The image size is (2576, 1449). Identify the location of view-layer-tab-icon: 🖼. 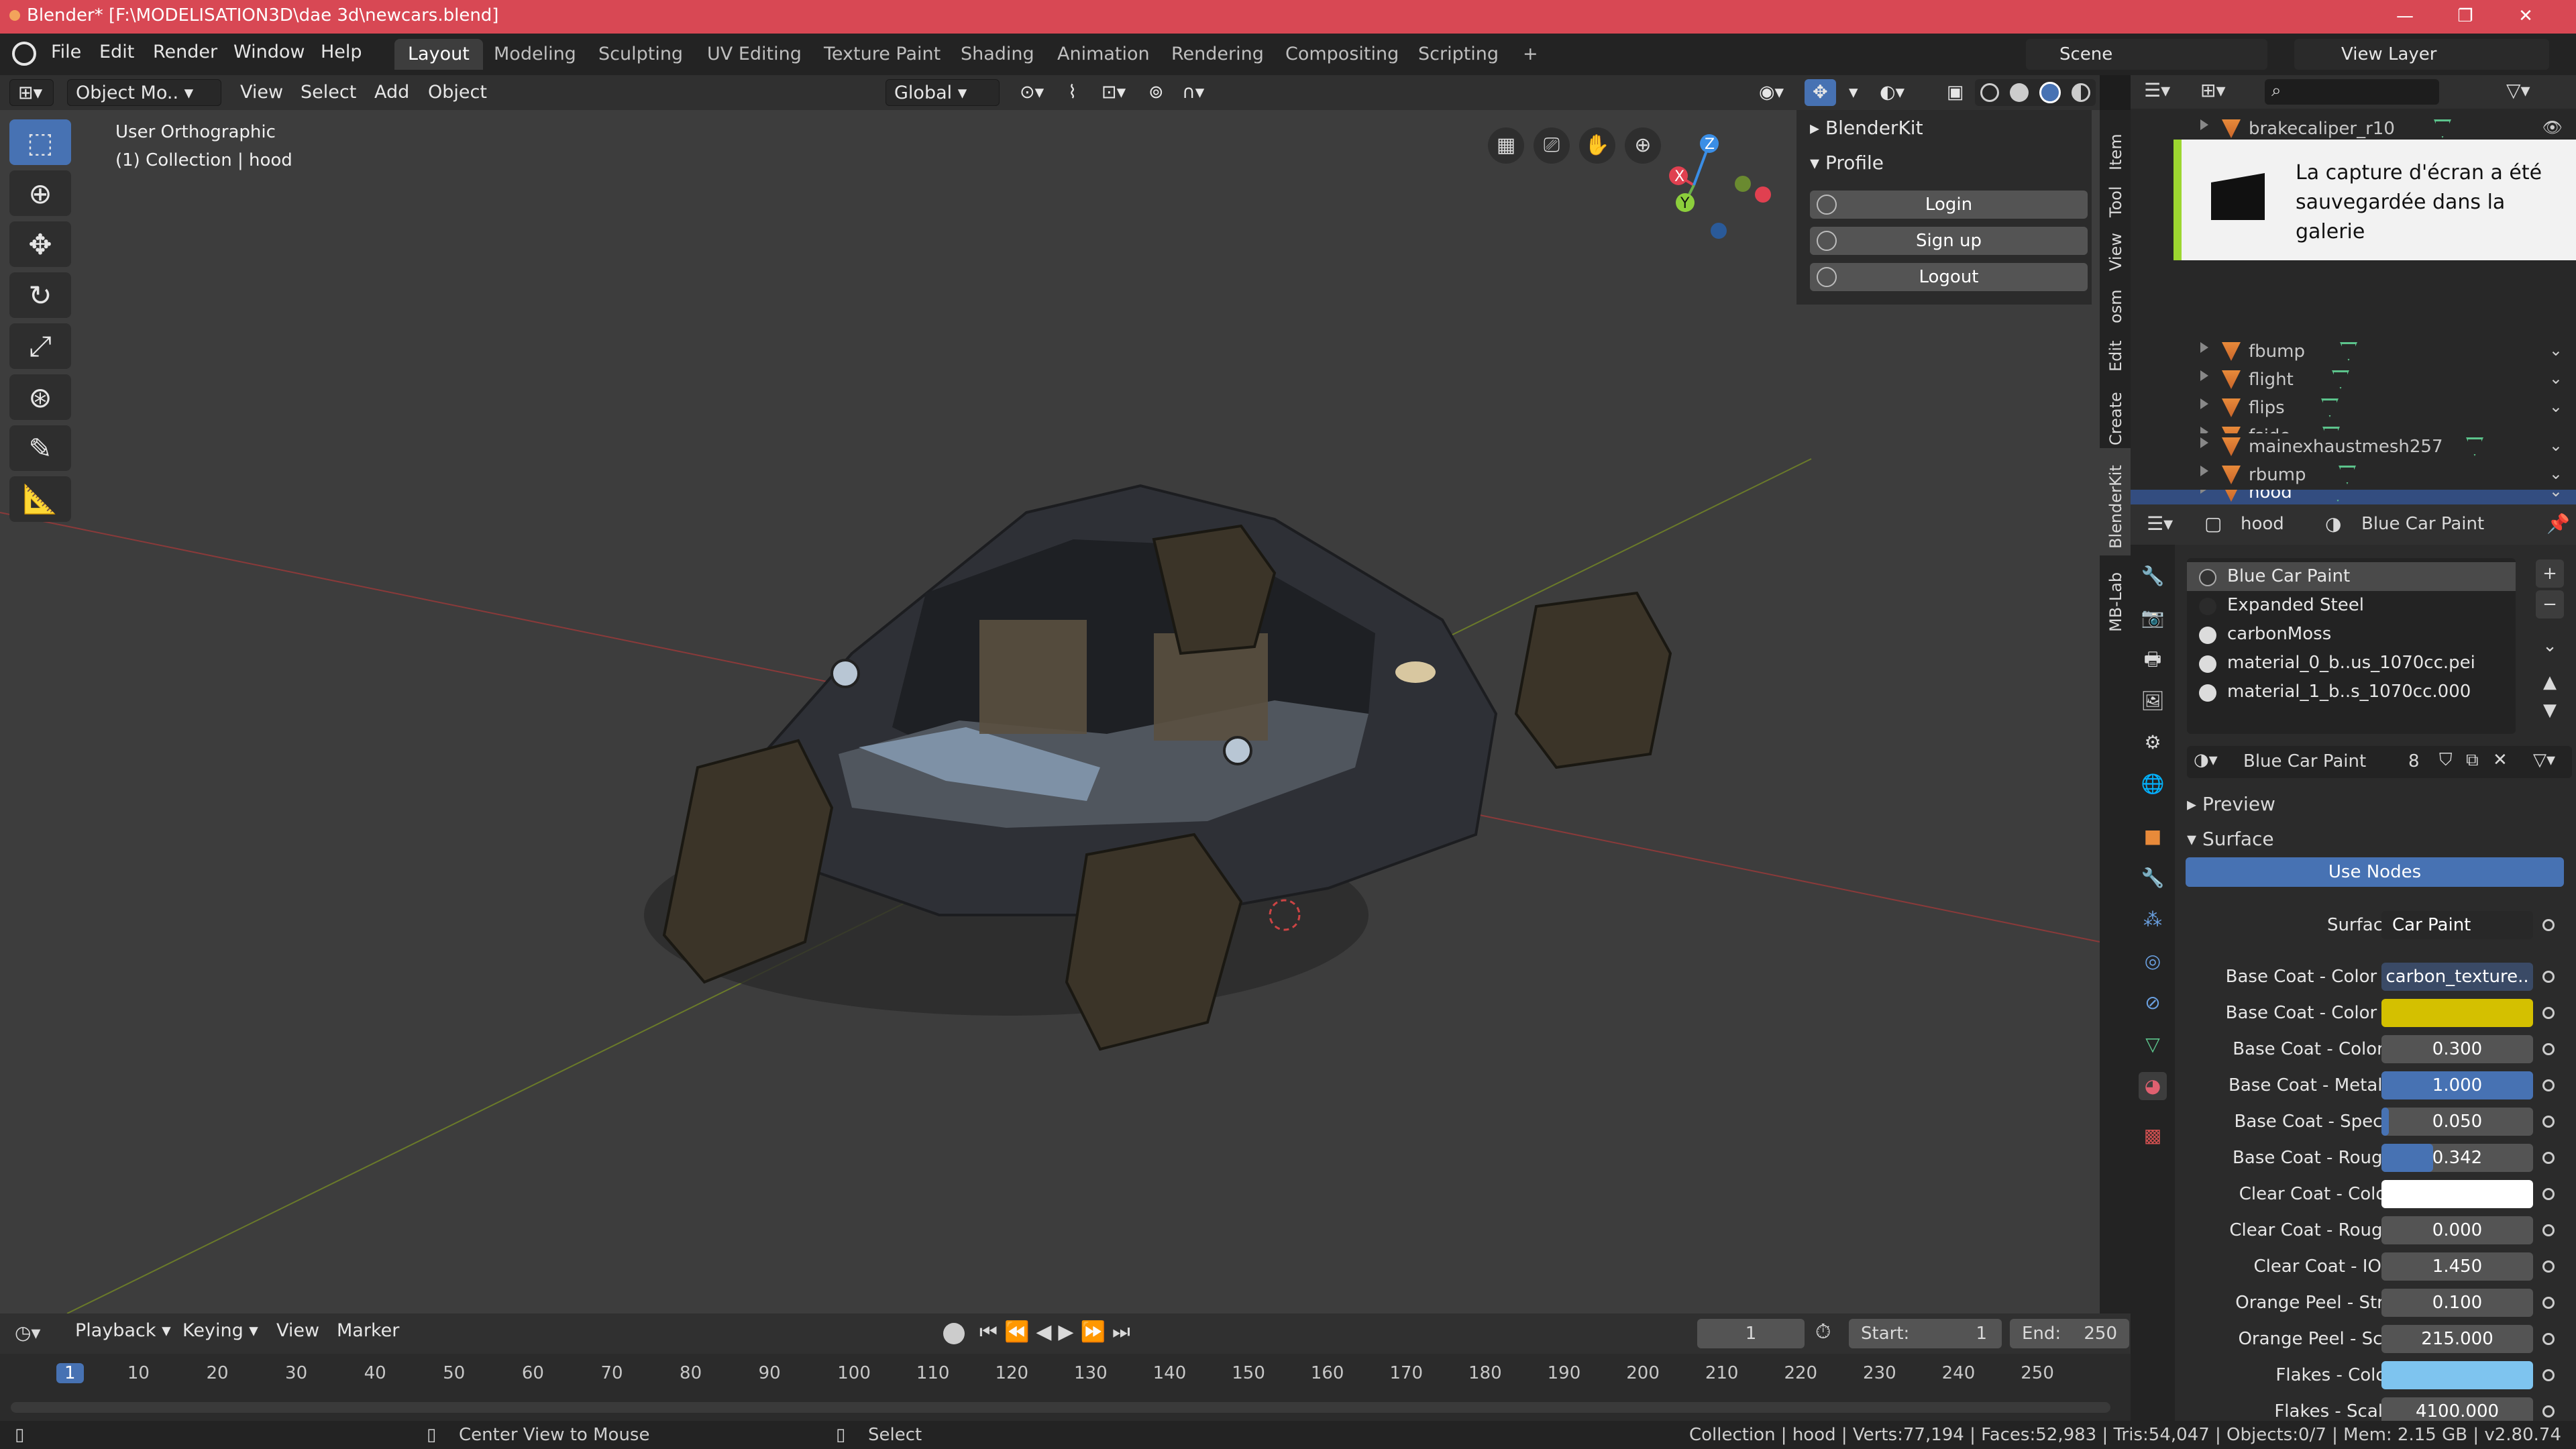
(2153, 701).